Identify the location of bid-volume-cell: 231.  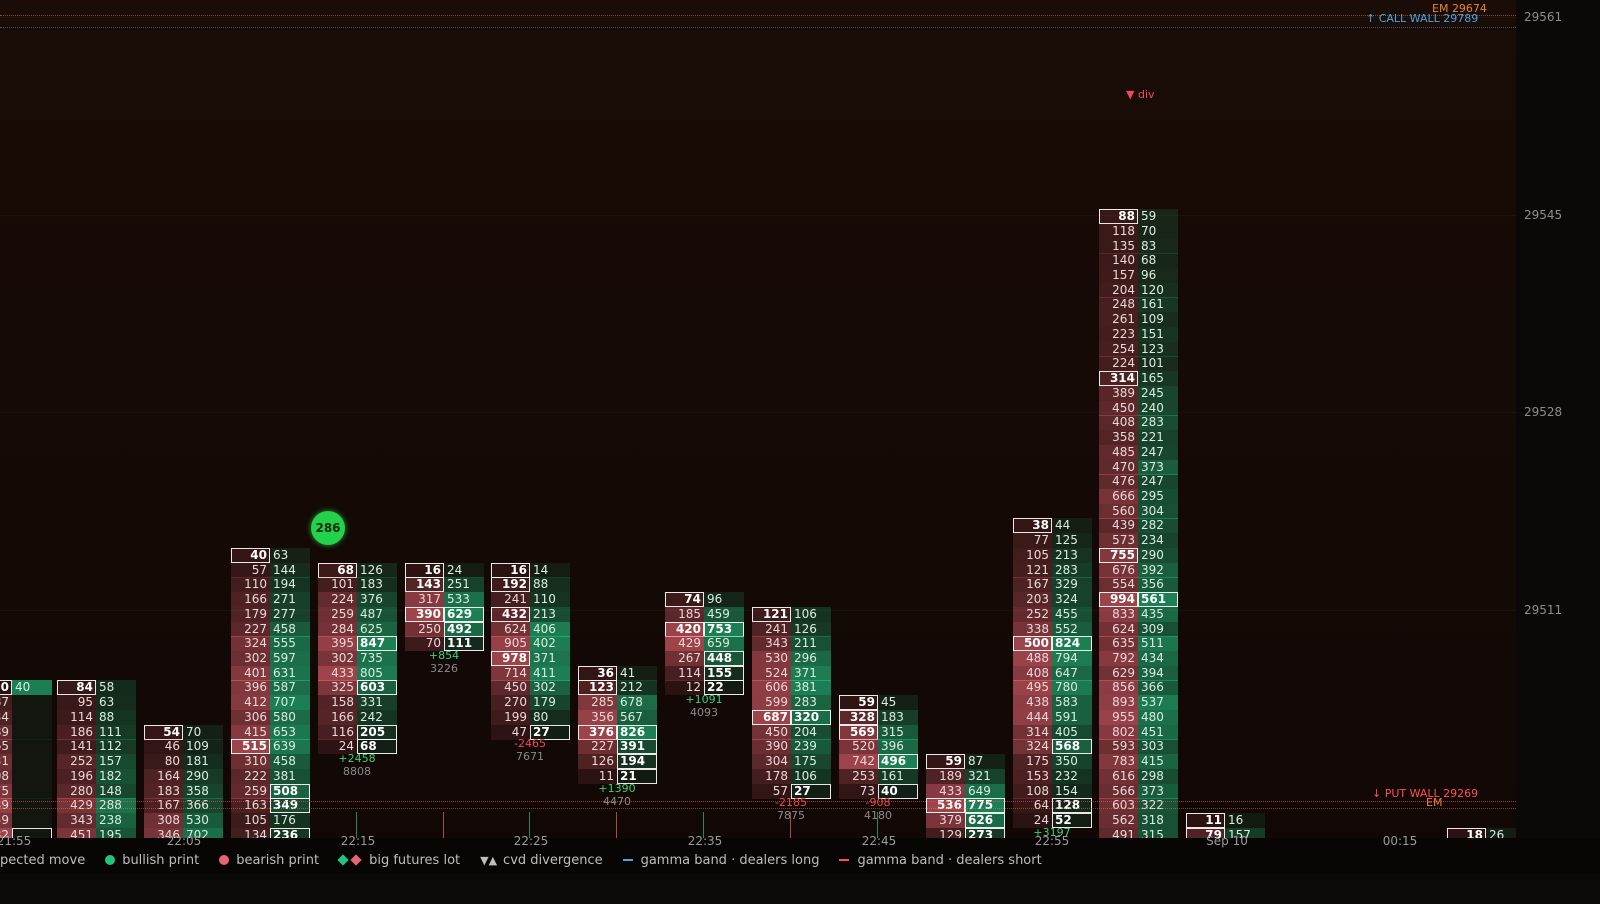
(6, 762).